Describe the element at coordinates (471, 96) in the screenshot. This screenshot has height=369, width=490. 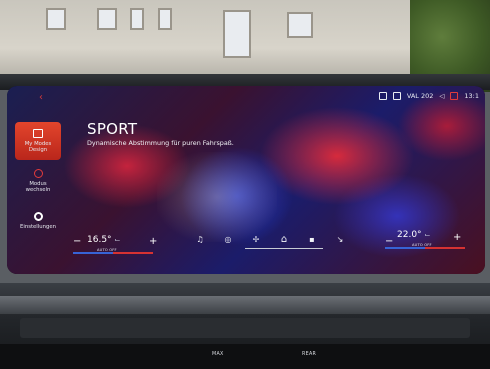
I see `clock: 13:1` at that location.